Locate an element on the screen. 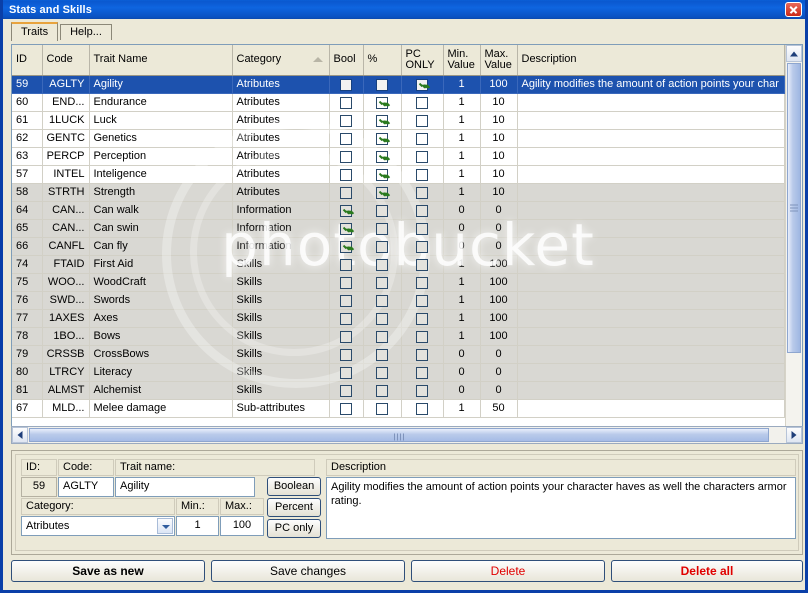 Image resolution: width=808 pixels, height=593 pixels. table-row: 61 1LUCK Luck Atributes 1 10 is located at coordinates (398, 120).